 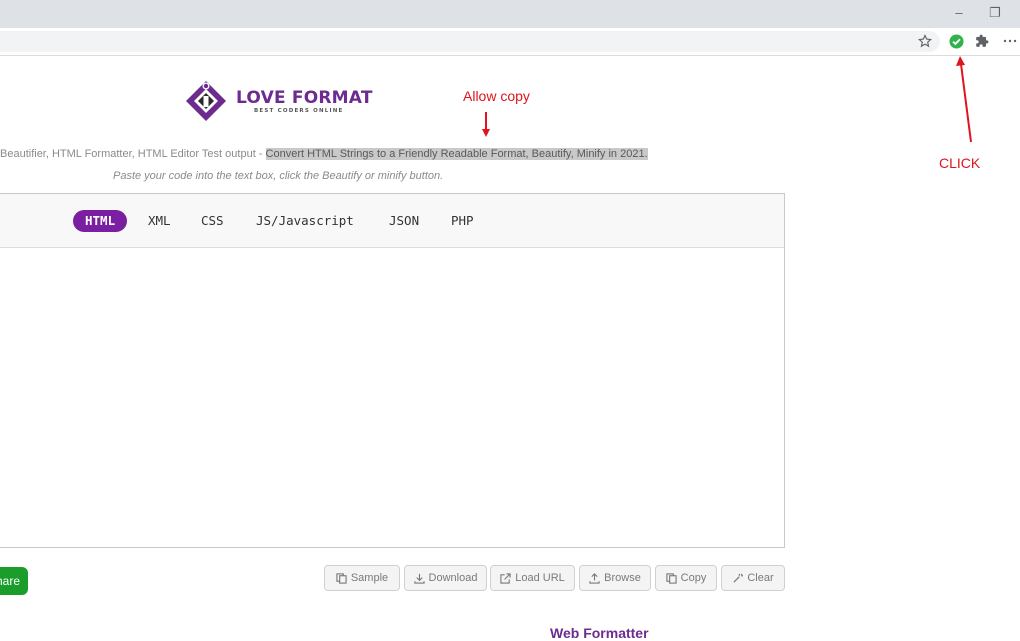 What do you see at coordinates (212, 221) in the screenshot?
I see `tab-css: CSS` at bounding box center [212, 221].